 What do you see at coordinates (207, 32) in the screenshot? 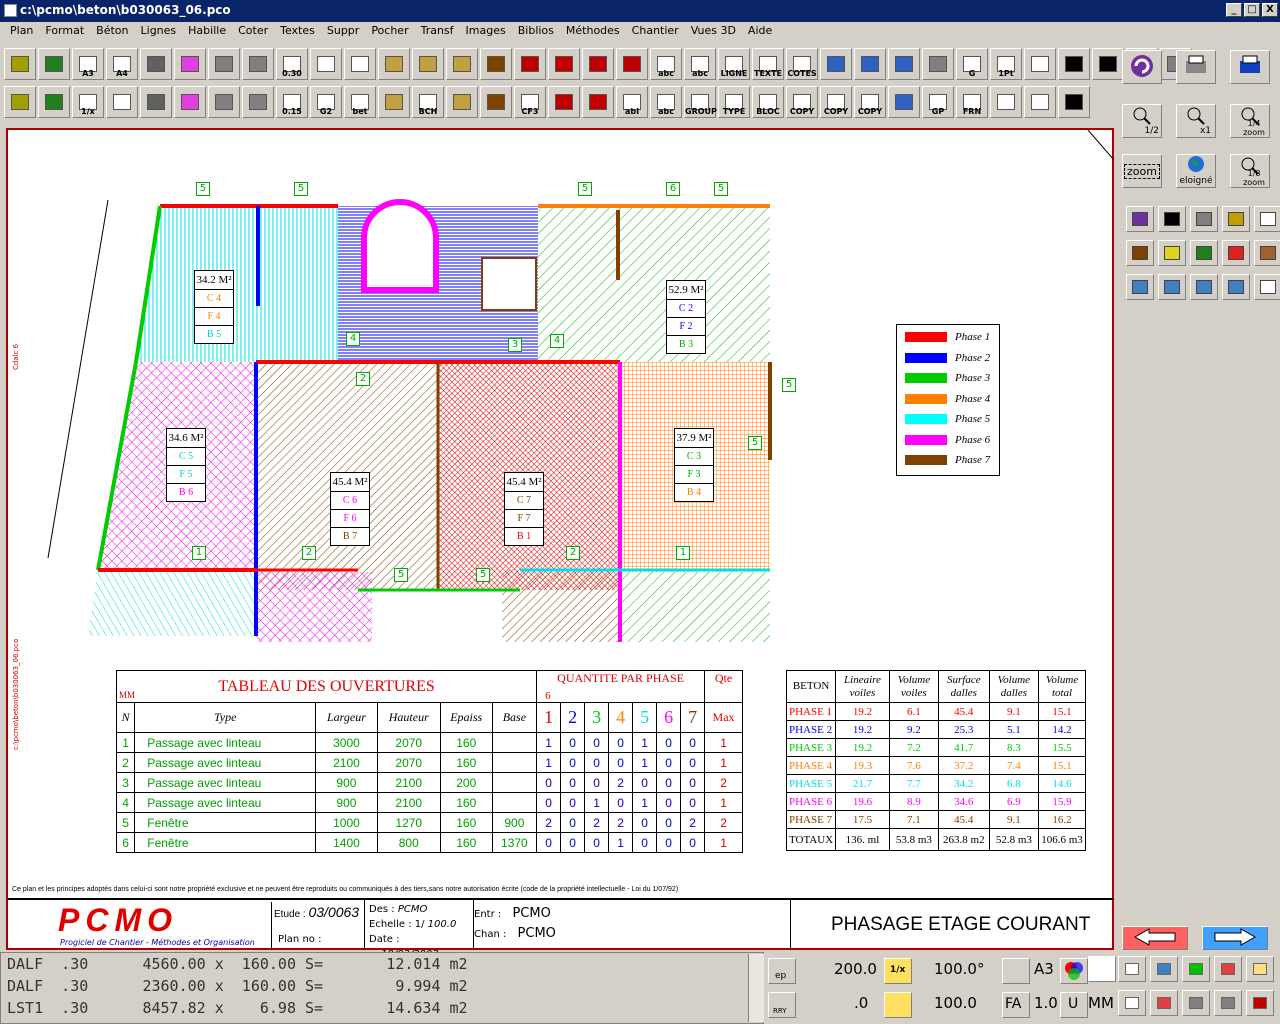
I see `menu-item: Habille` at bounding box center [207, 32].